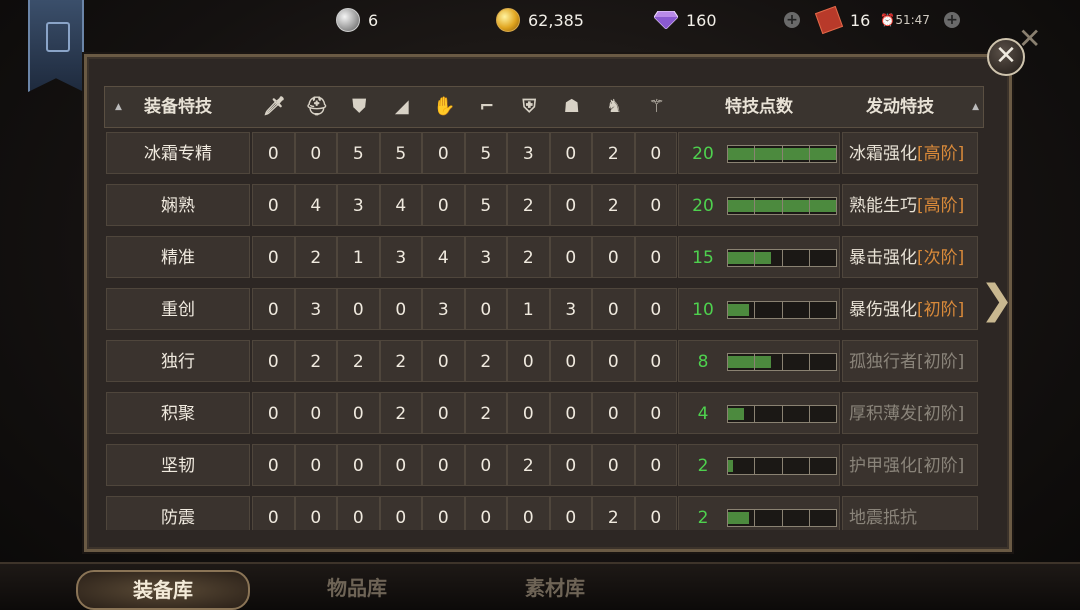 Image resolution: width=1080 pixels, height=610 pixels. I want to click on points-cell: 2, so click(759, 465).